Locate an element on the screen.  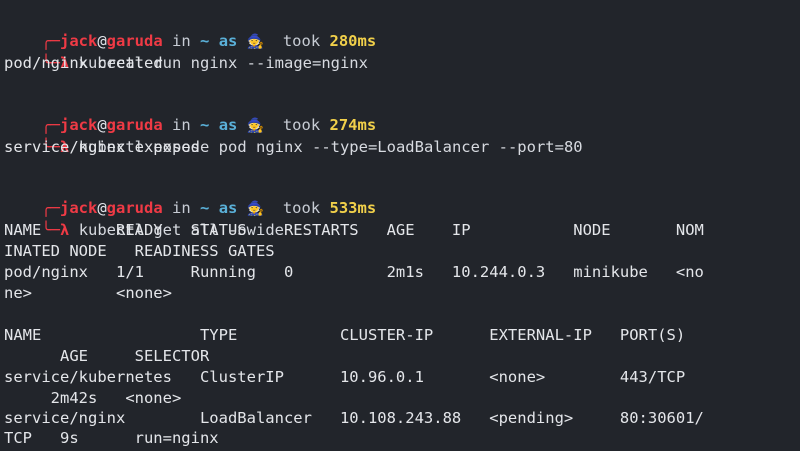
output-line: AGE SELECTOR is located at coordinates (107, 356).